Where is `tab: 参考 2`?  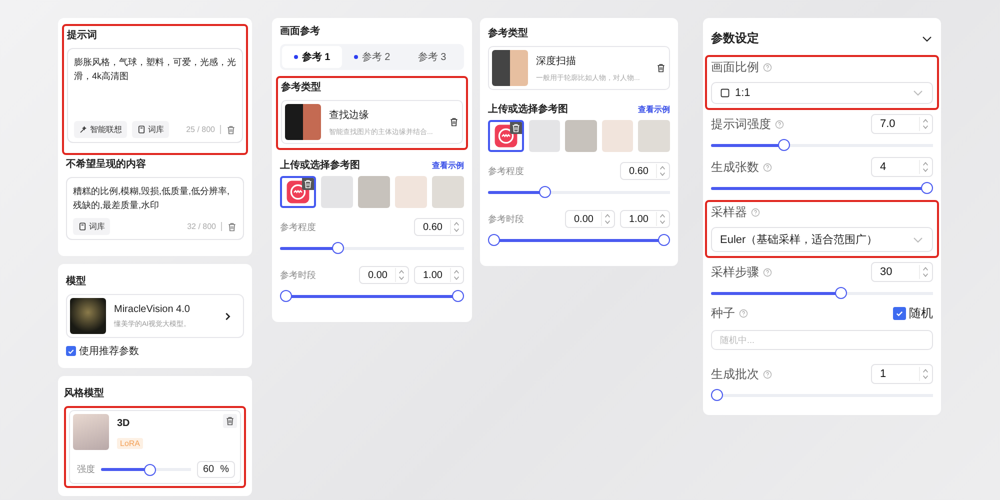 tab: 参考 2 is located at coordinates (372, 57).